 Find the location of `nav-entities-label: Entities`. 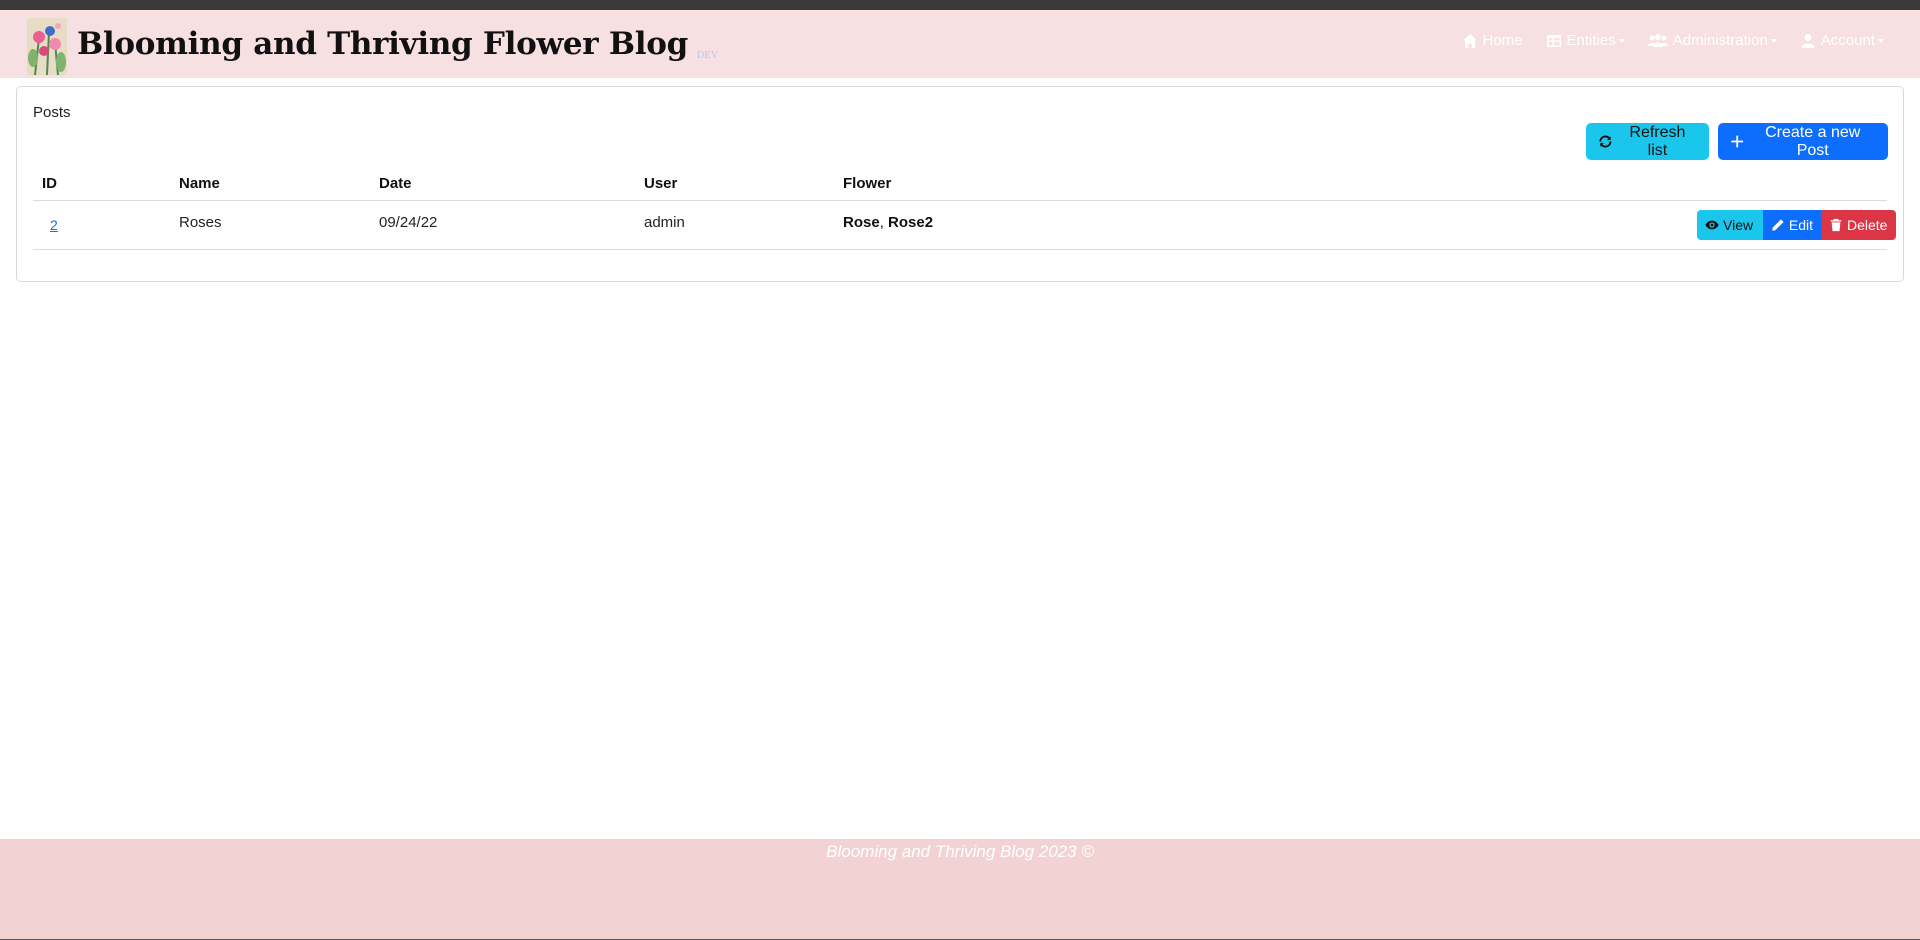

nav-entities-label: Entities is located at coordinates (1591, 40).